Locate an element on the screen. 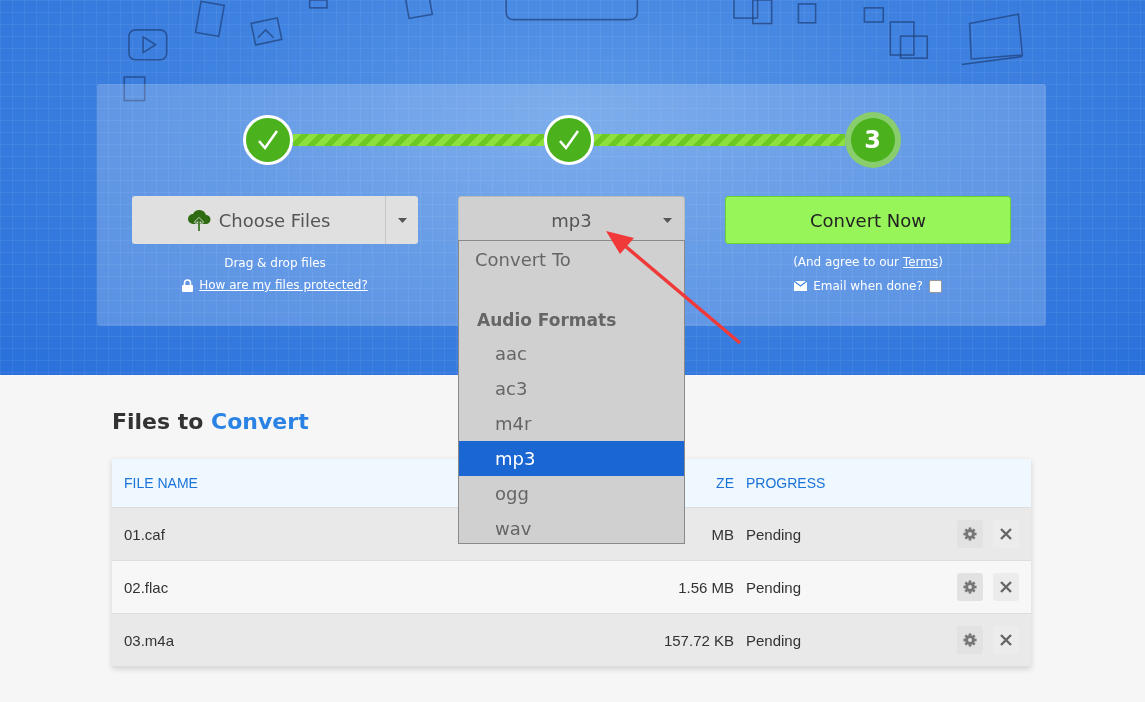 The image size is (1145, 702). protection-link: How are my files protected? is located at coordinates (283, 285).